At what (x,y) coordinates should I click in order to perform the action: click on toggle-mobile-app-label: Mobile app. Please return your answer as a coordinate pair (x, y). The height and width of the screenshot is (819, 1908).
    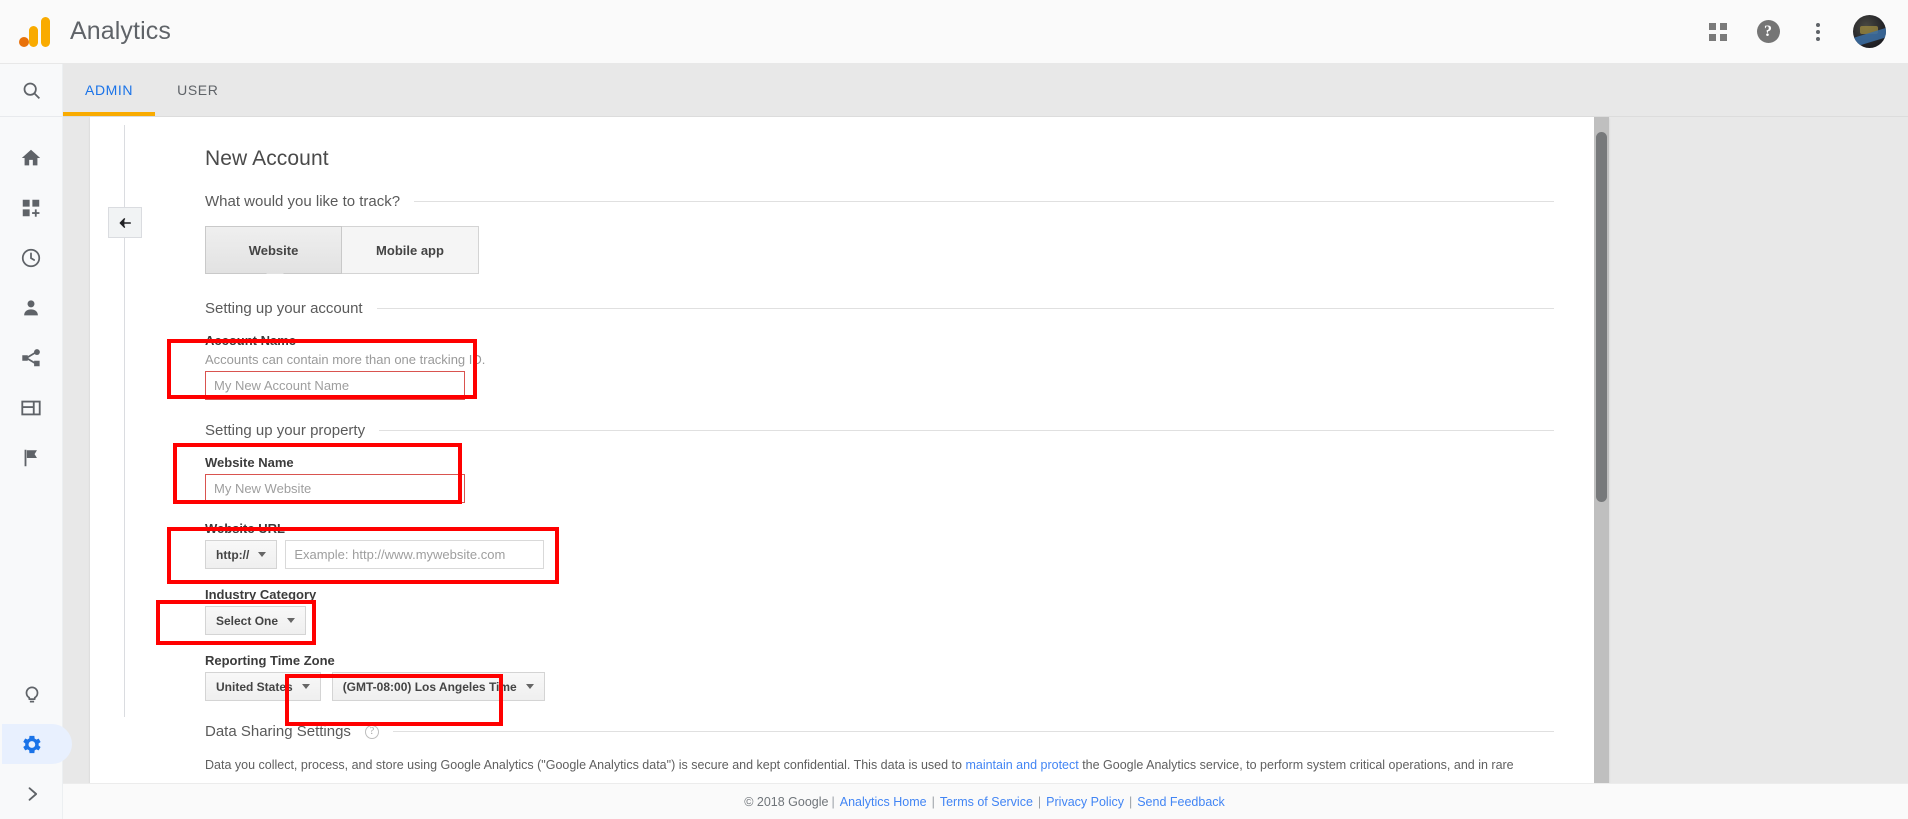
    Looking at the image, I should click on (410, 250).